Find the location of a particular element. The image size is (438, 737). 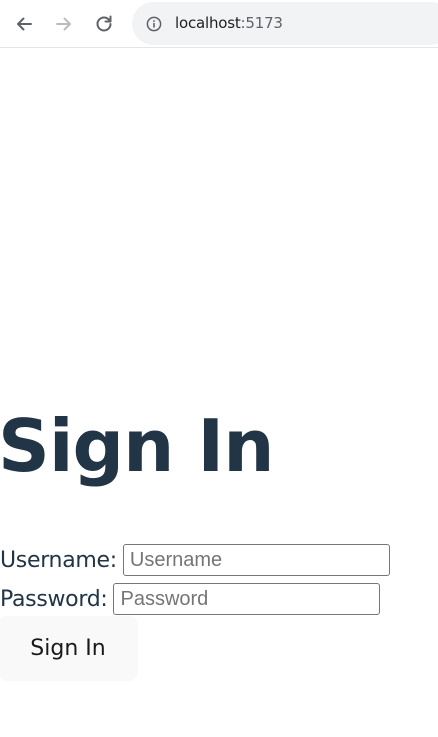

back-button is located at coordinates (24, 24).